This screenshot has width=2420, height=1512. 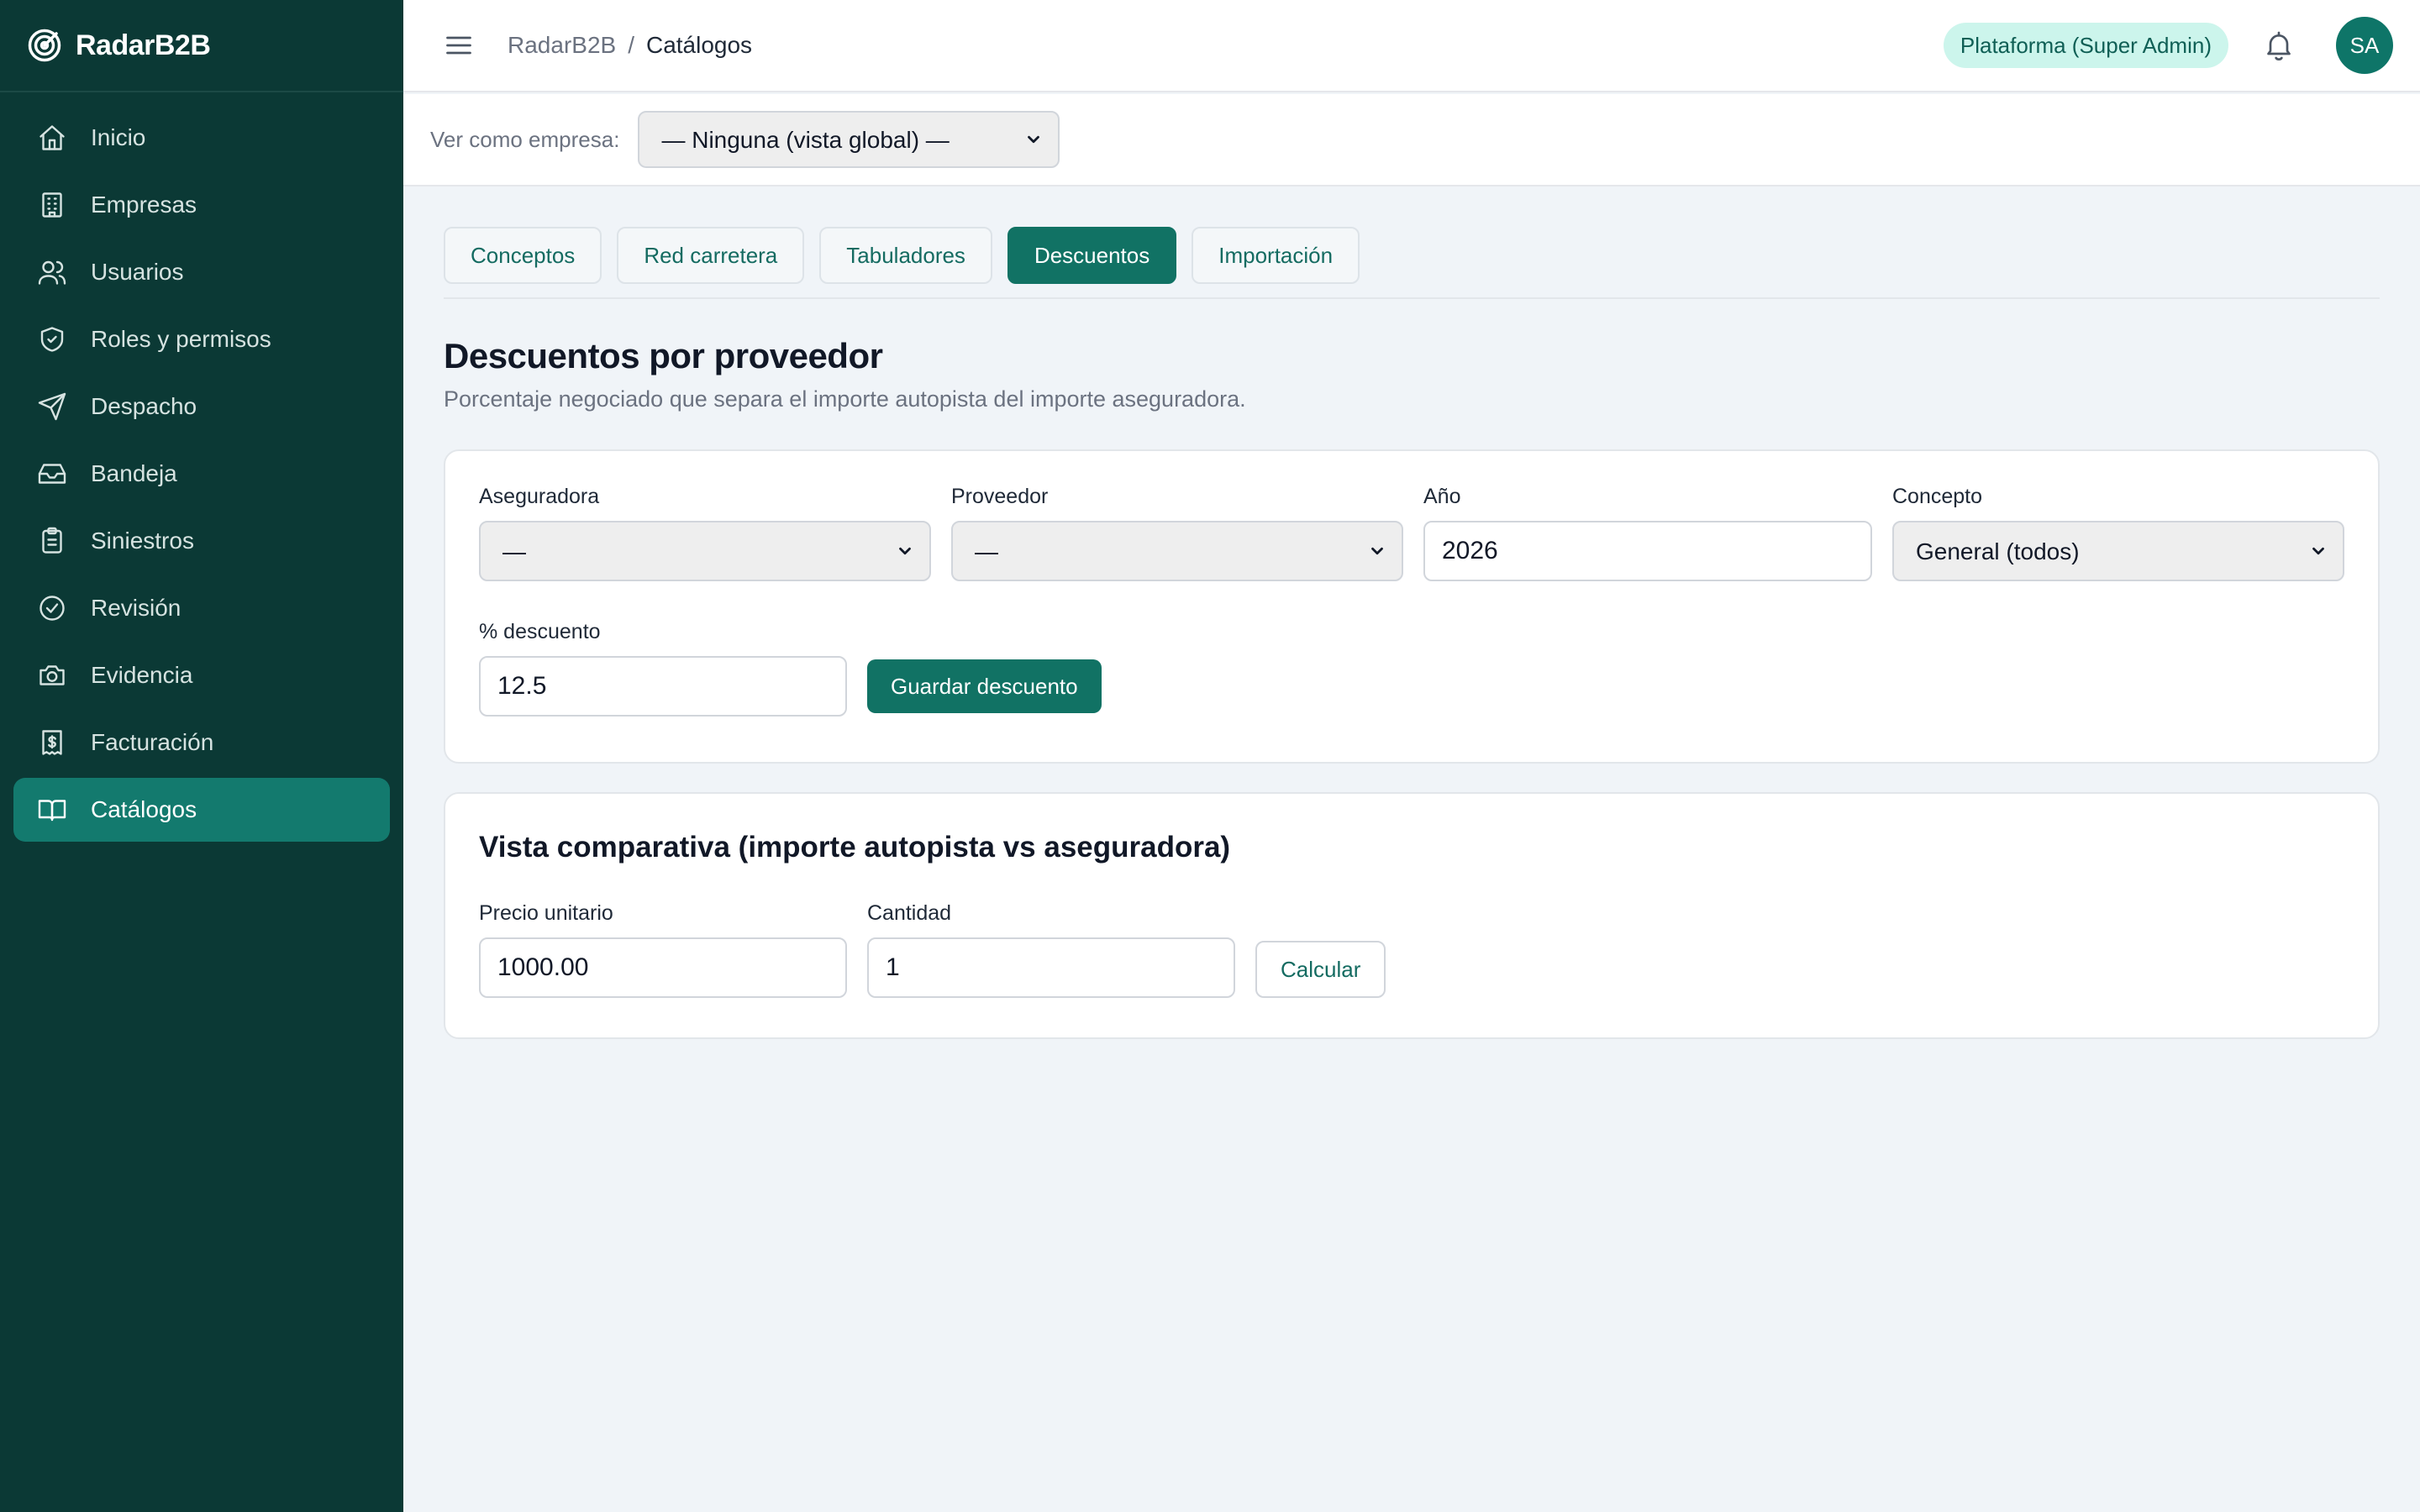 I want to click on clipboard-icon, so click(x=52, y=540).